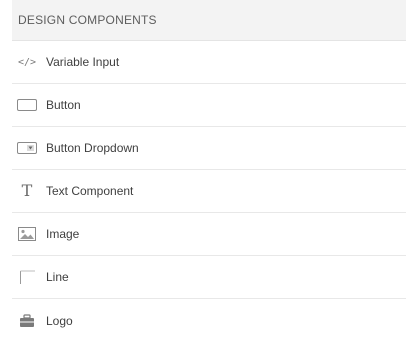 Image resolution: width=406 pixels, height=341 pixels. Describe the element at coordinates (57, 277) in the screenshot. I see `component-label: Line` at that location.